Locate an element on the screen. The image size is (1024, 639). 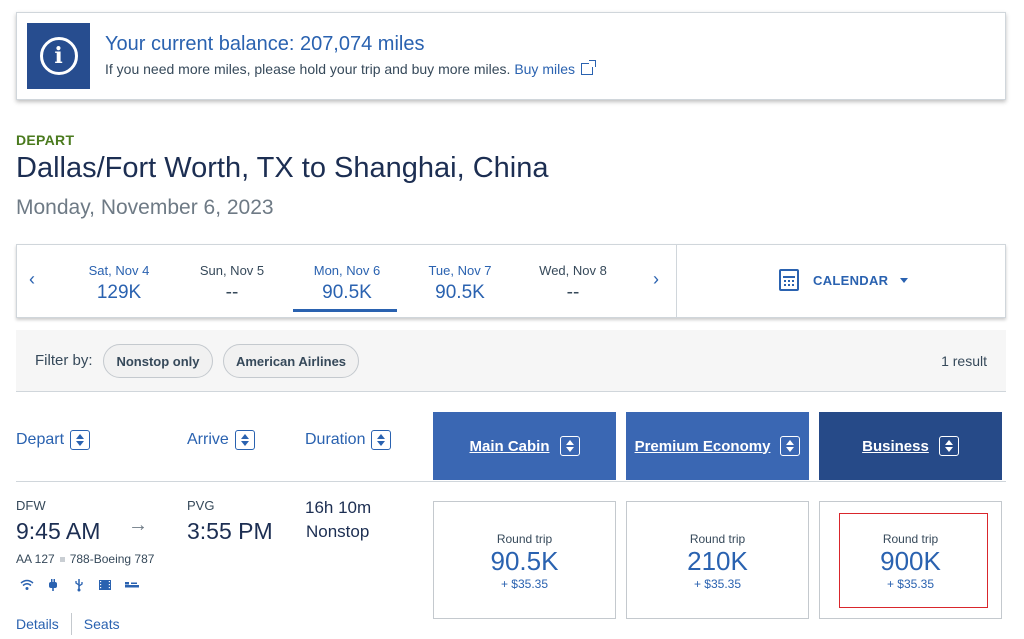
arrive-time: 3:55 PM is located at coordinates (230, 531).